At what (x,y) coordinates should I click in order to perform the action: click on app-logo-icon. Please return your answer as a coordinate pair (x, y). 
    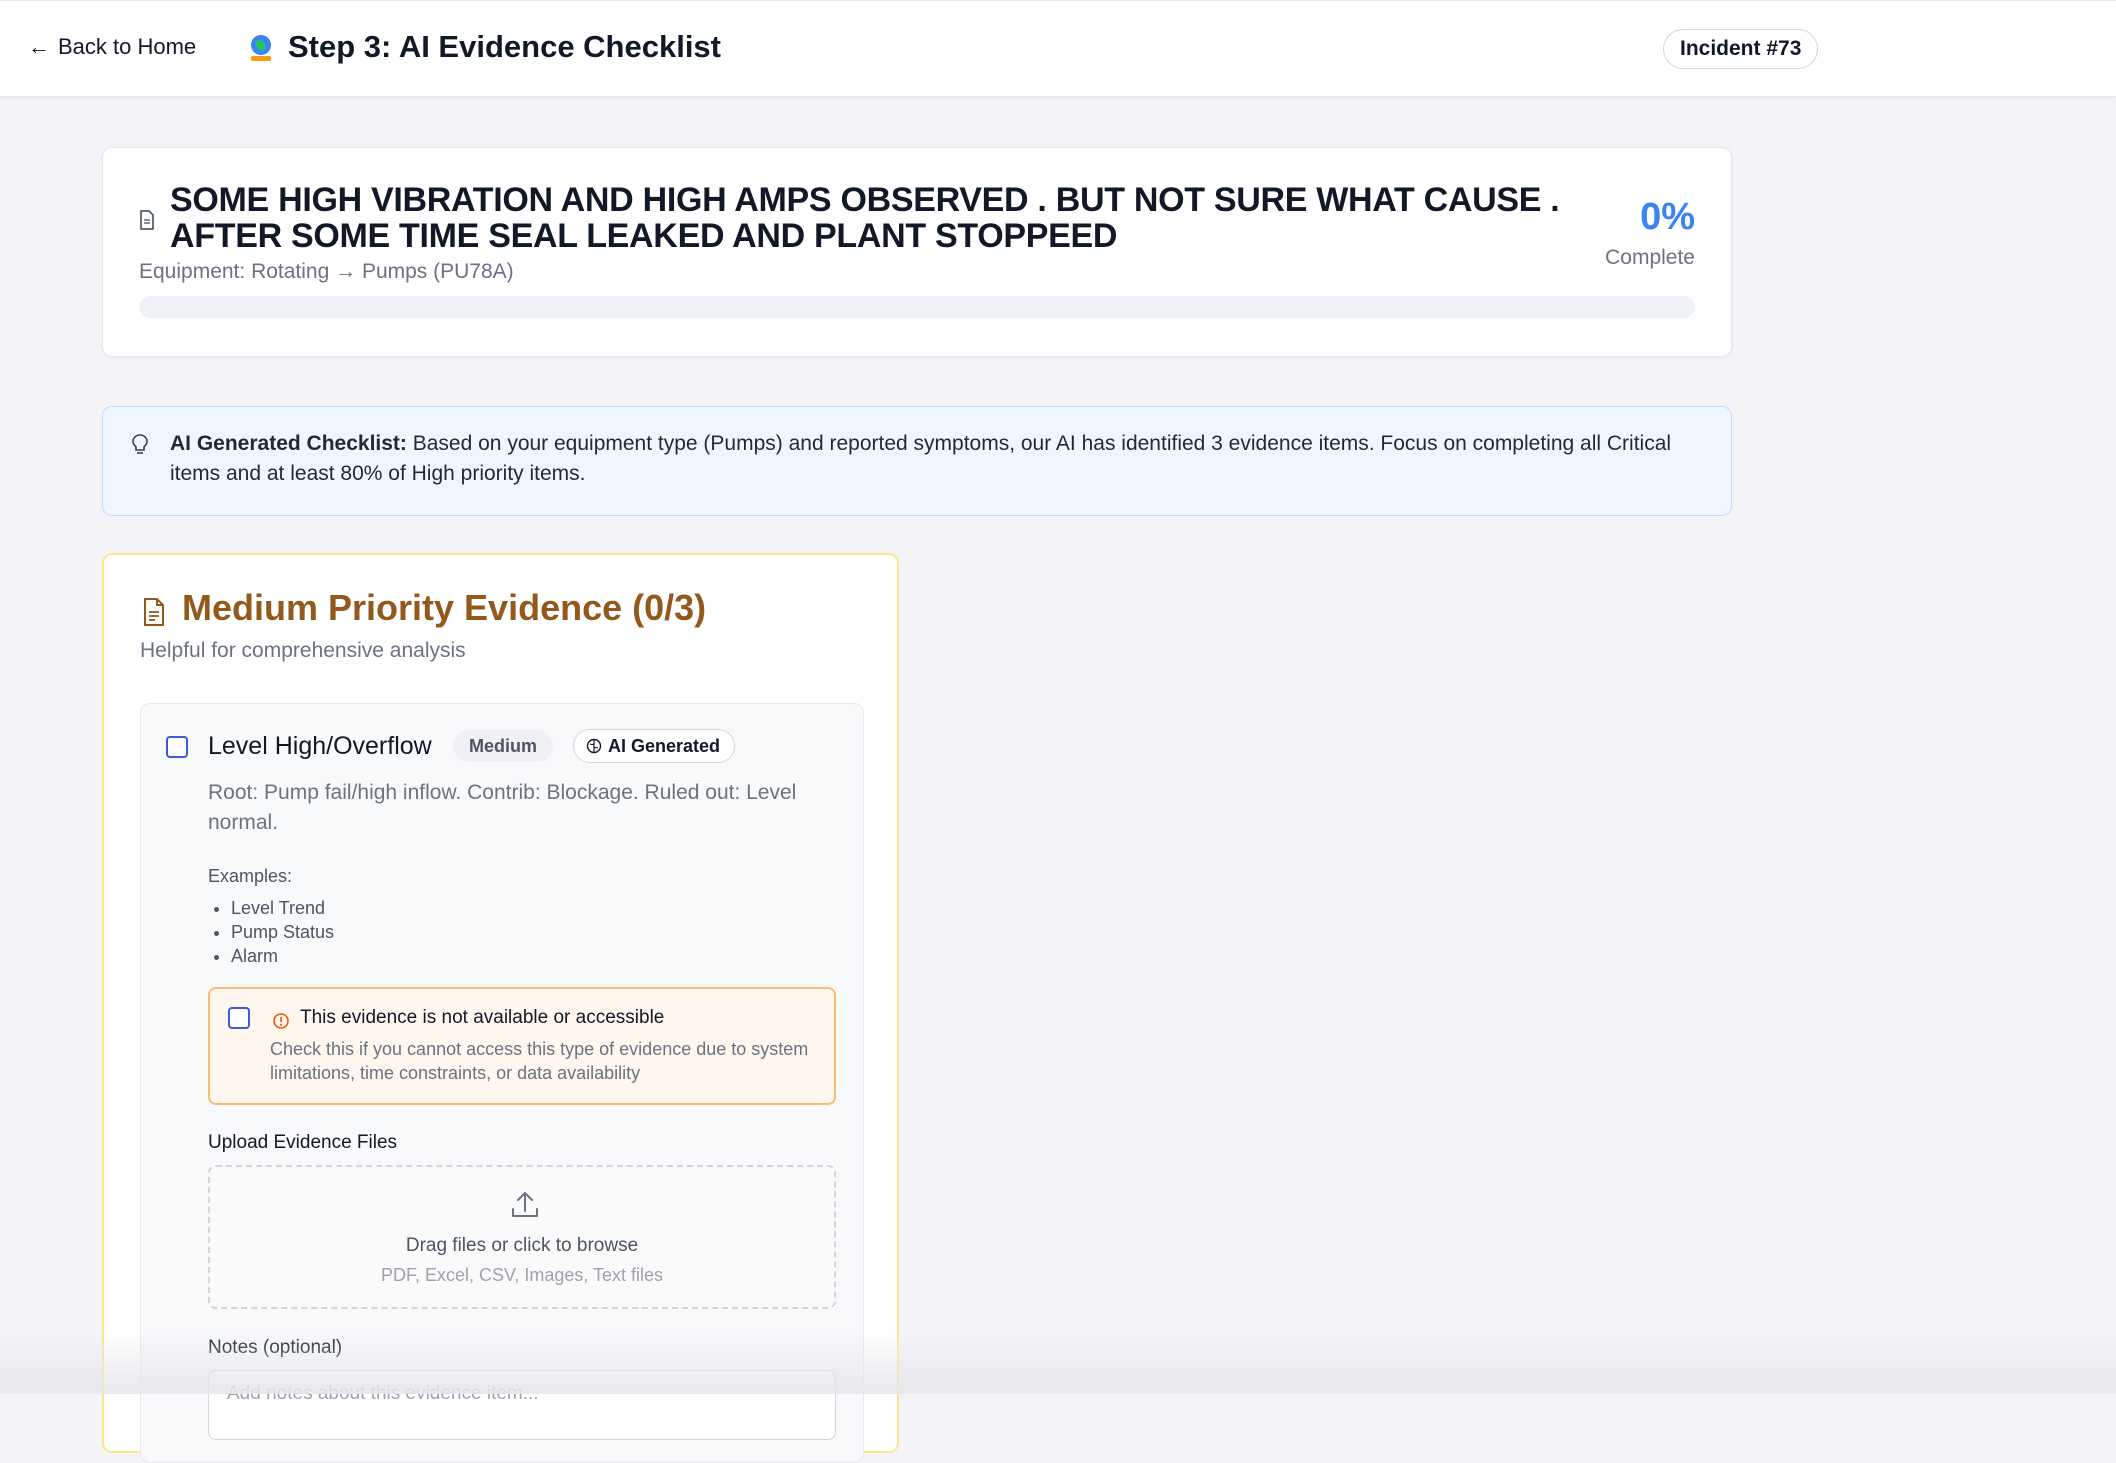
    Looking at the image, I should click on (261, 48).